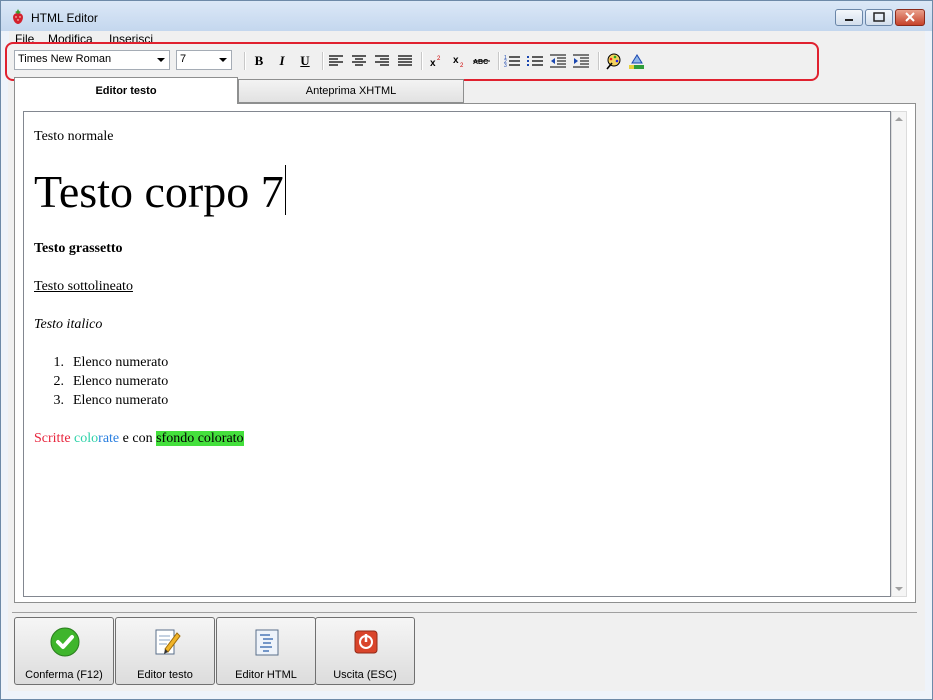  I want to click on highlight-color-icon, so click(636, 61).